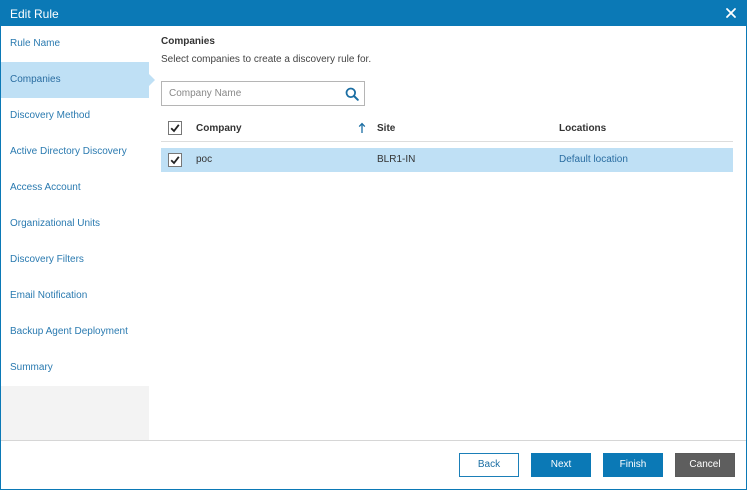 This screenshot has height=490, width=747. I want to click on sidebar-item-email-notification: Email Notification, so click(75, 296).